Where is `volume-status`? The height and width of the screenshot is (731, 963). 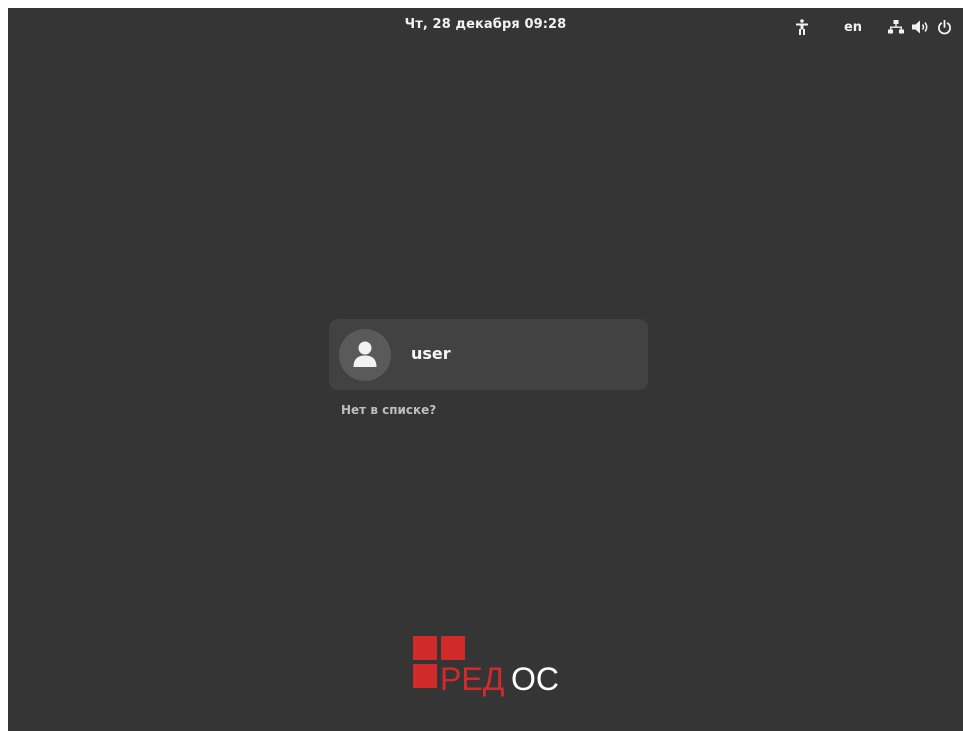 volume-status is located at coordinates (921, 27).